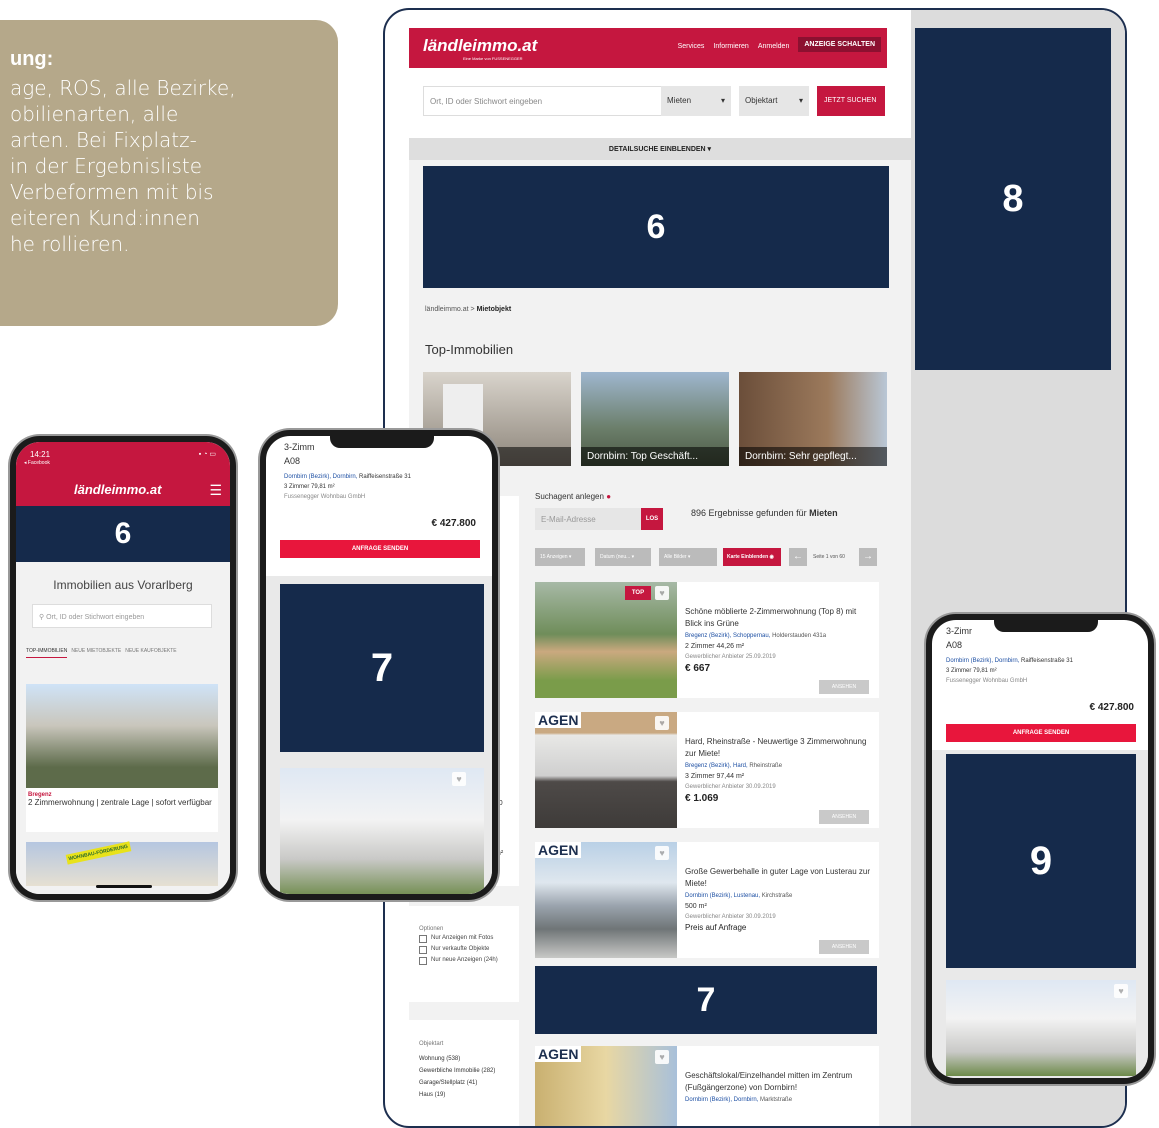  I want to click on nav-services: Services, so click(691, 46).